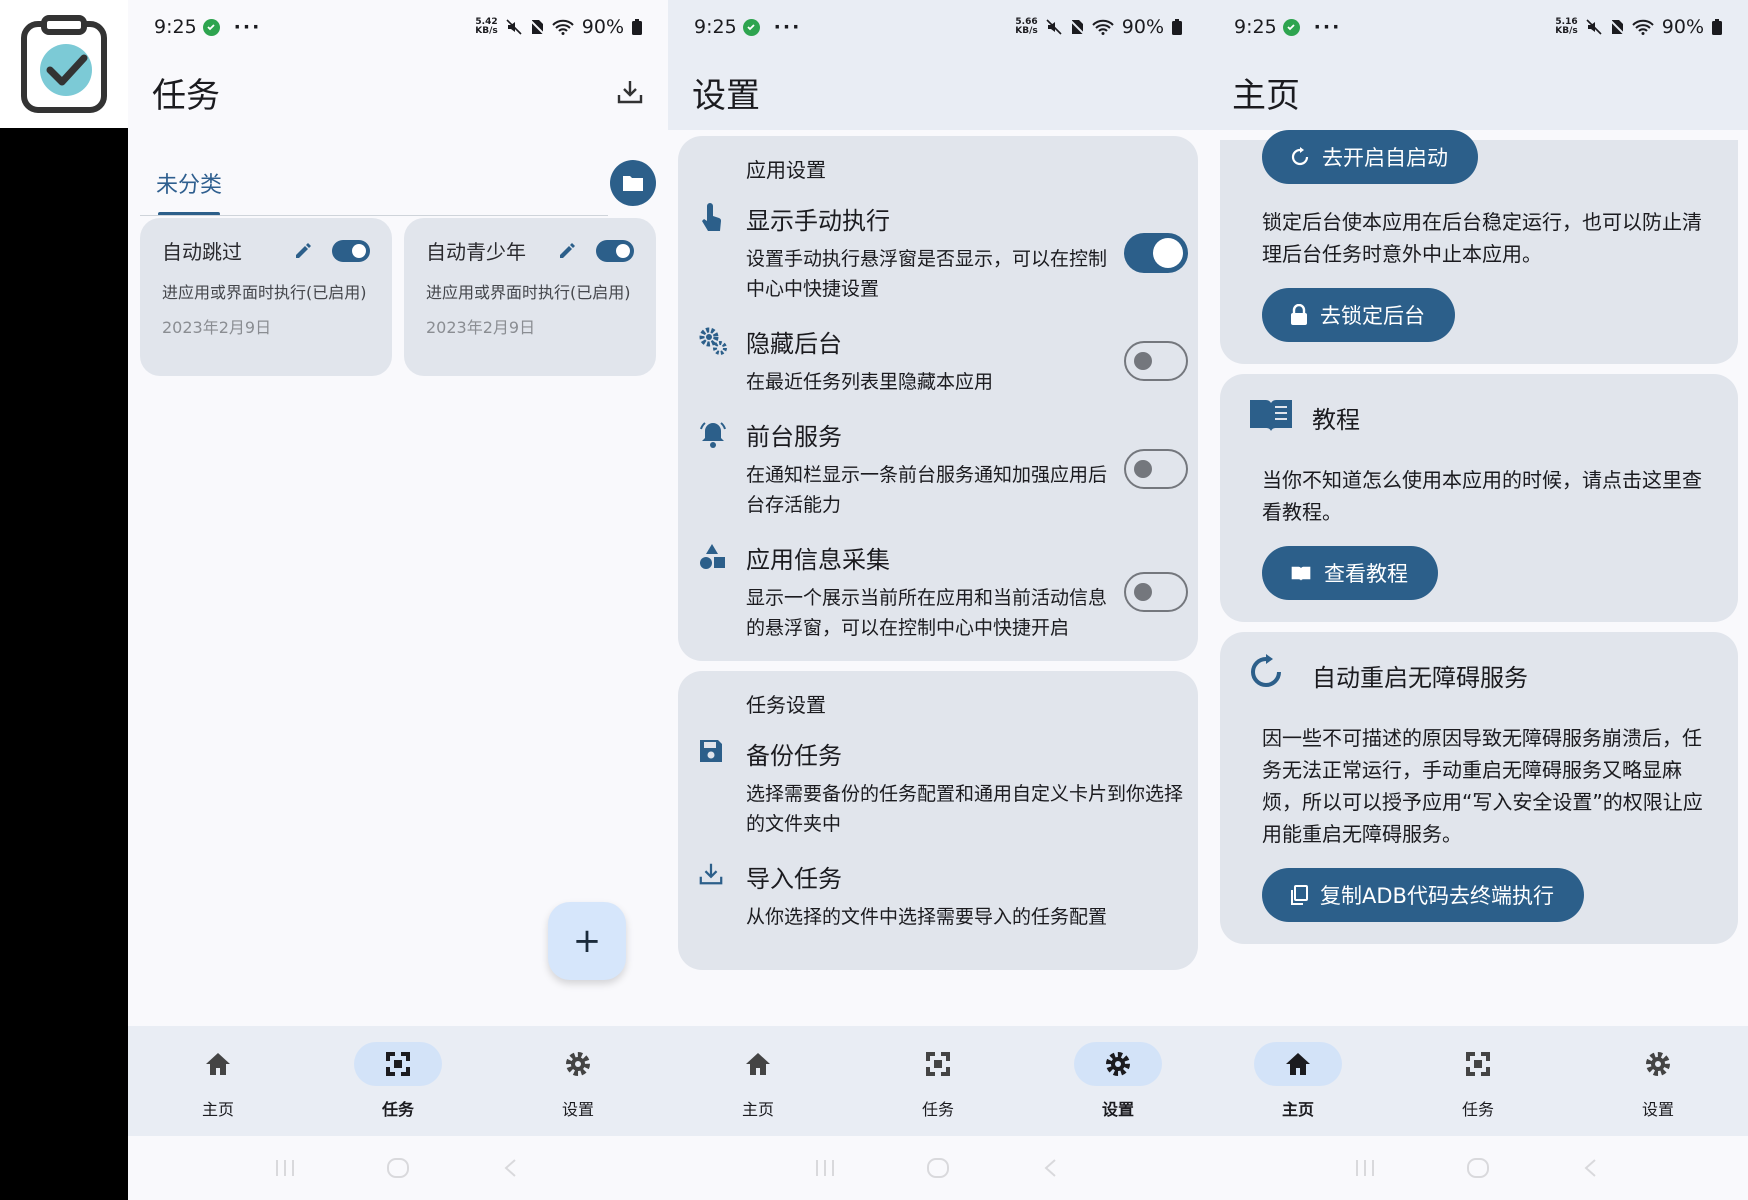 The height and width of the screenshot is (1200, 1748). What do you see at coordinates (1300, 156) in the screenshot?
I see `refresh-icon` at bounding box center [1300, 156].